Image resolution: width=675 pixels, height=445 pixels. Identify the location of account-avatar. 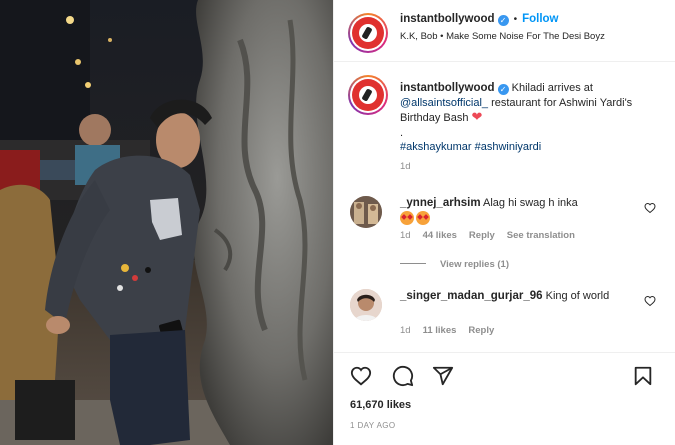
(368, 33).